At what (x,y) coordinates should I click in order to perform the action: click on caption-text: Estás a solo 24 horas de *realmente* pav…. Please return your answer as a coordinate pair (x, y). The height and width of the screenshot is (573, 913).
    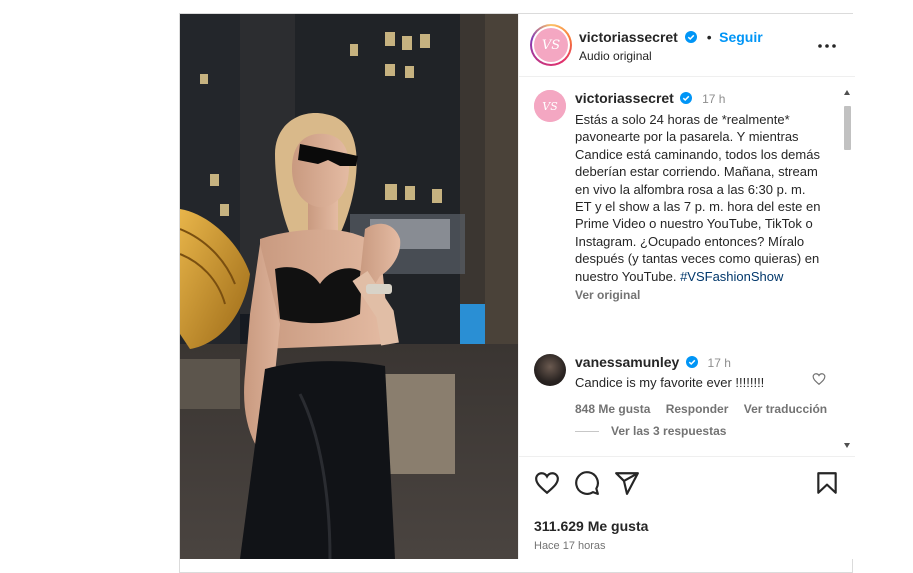
    Looking at the image, I should click on (698, 198).